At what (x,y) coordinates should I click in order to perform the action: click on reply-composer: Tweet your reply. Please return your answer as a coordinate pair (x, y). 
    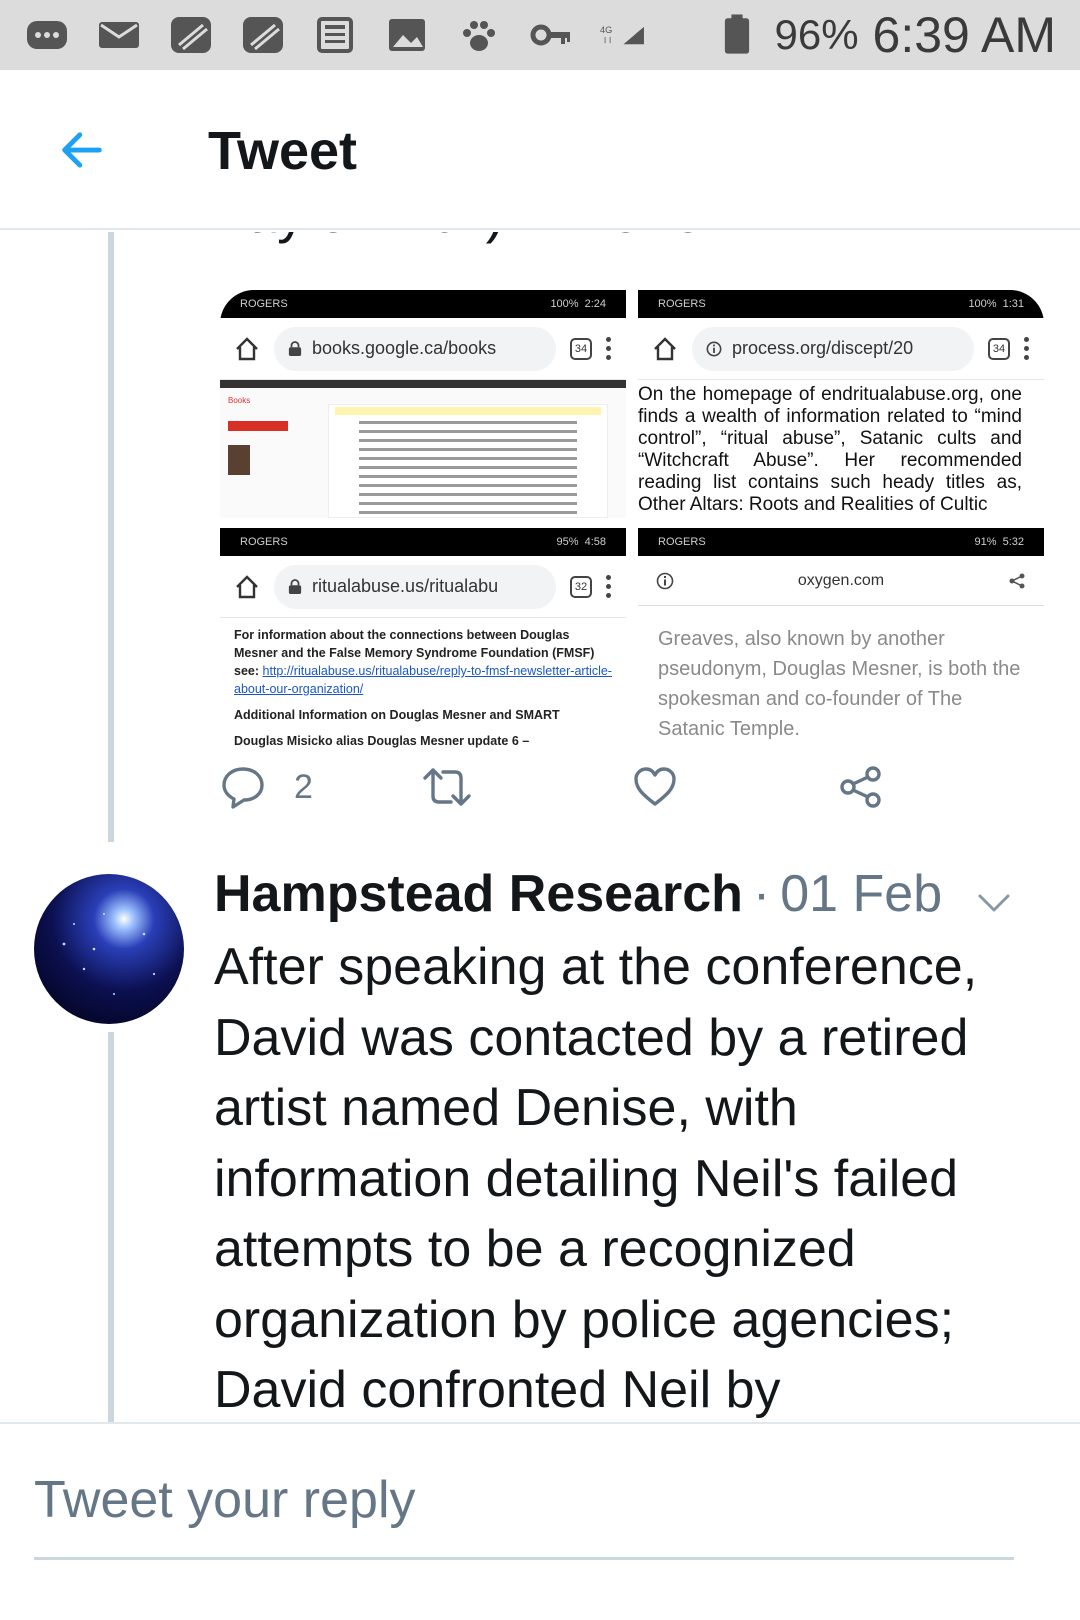
    Looking at the image, I should click on (540, 1521).